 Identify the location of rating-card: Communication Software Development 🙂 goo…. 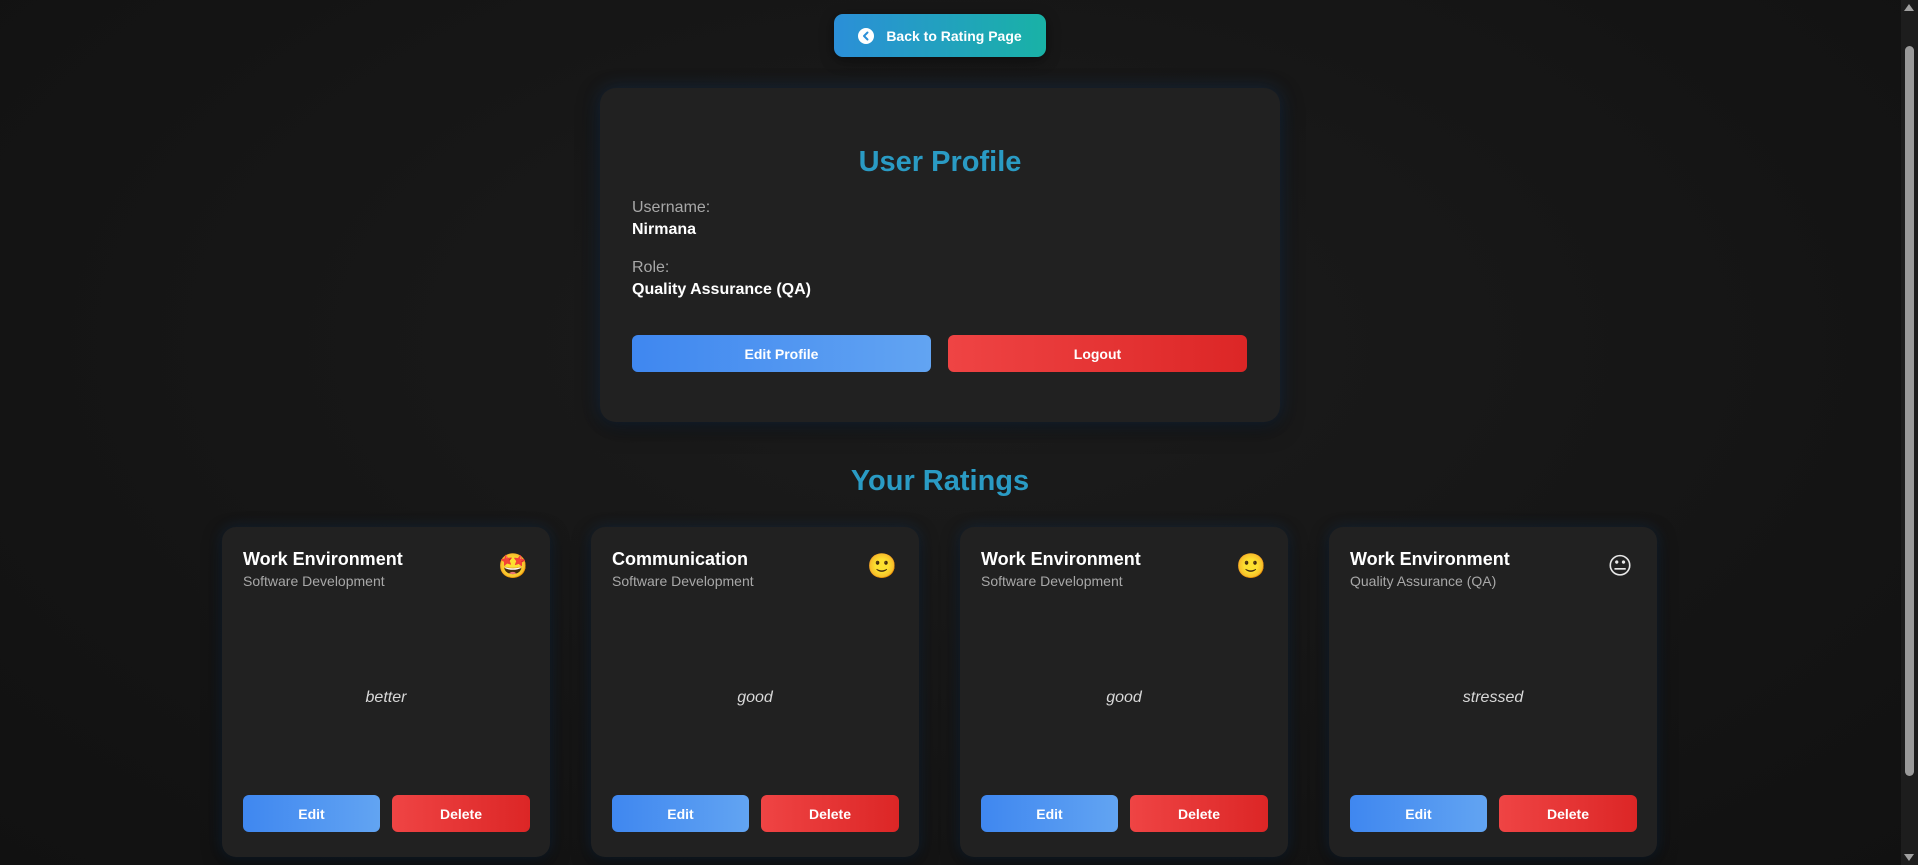
(755, 692).